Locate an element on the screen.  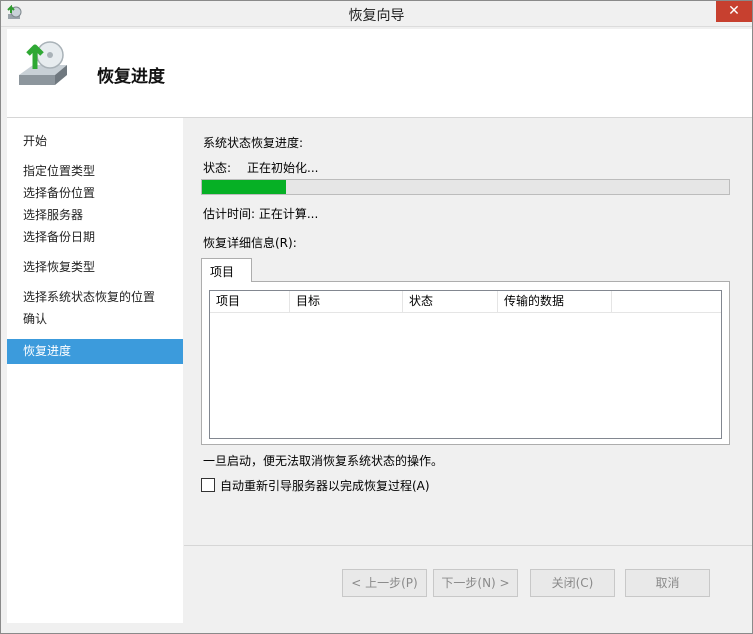
step-backup-date: 选择备份日期 is located at coordinates (59, 236).